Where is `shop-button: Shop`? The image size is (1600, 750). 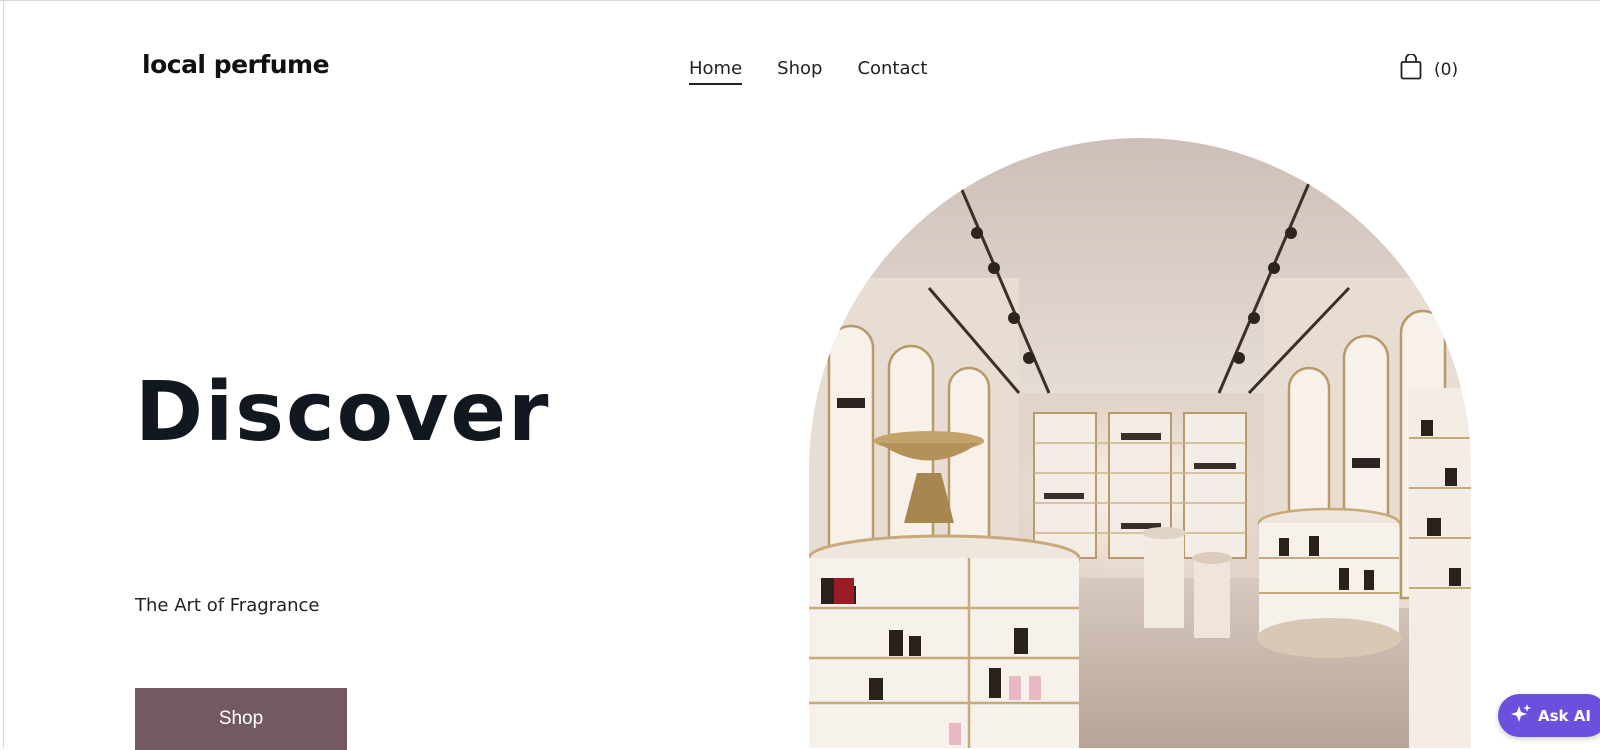
shop-button: Shop is located at coordinates (241, 719).